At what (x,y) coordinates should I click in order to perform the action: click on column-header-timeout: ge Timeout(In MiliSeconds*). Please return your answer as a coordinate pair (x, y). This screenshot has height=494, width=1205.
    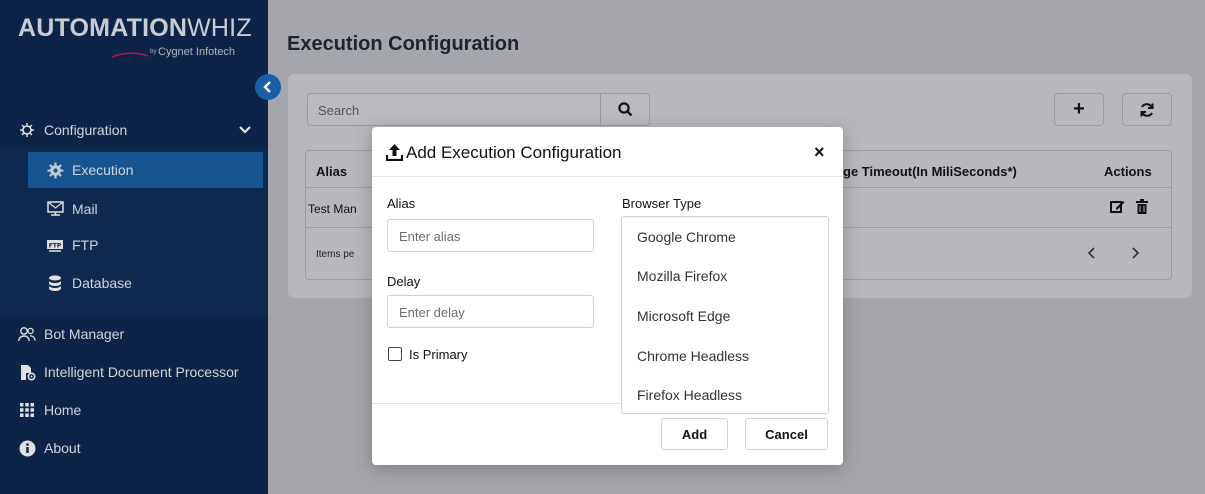
    Looking at the image, I should click on (930, 171).